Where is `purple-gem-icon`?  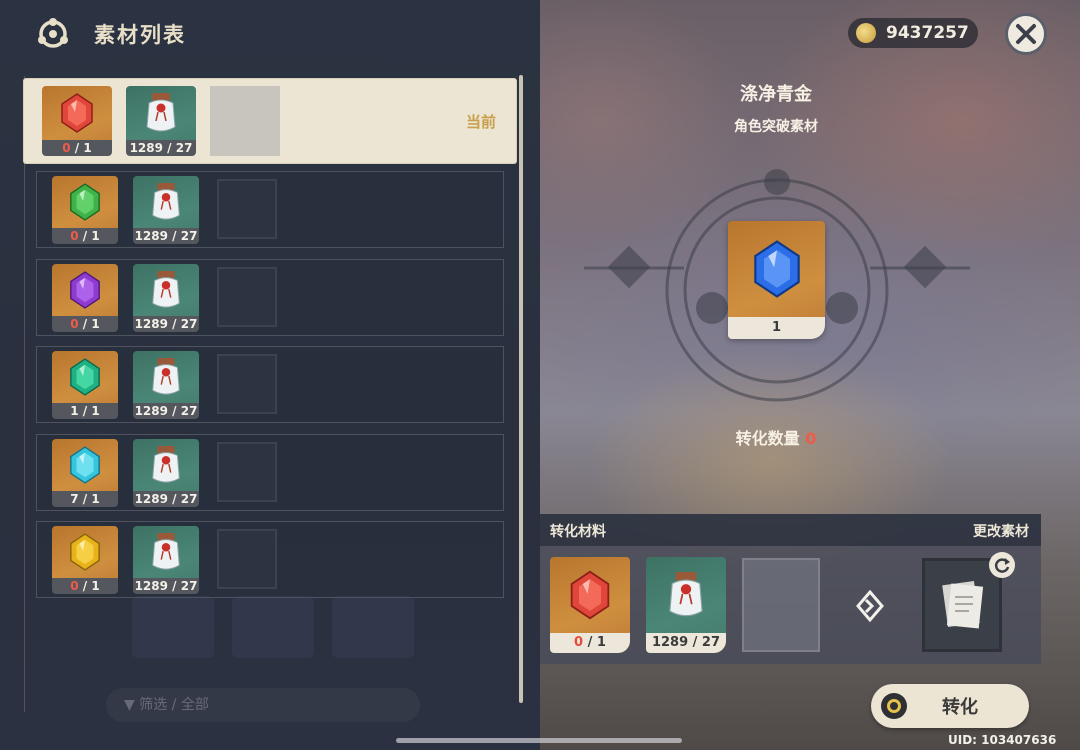
purple-gem-icon is located at coordinates (85, 290).